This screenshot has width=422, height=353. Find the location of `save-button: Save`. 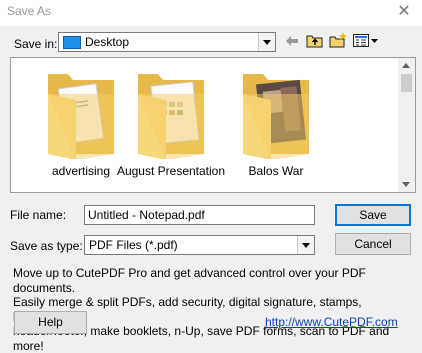

save-button: Save is located at coordinates (373, 215).